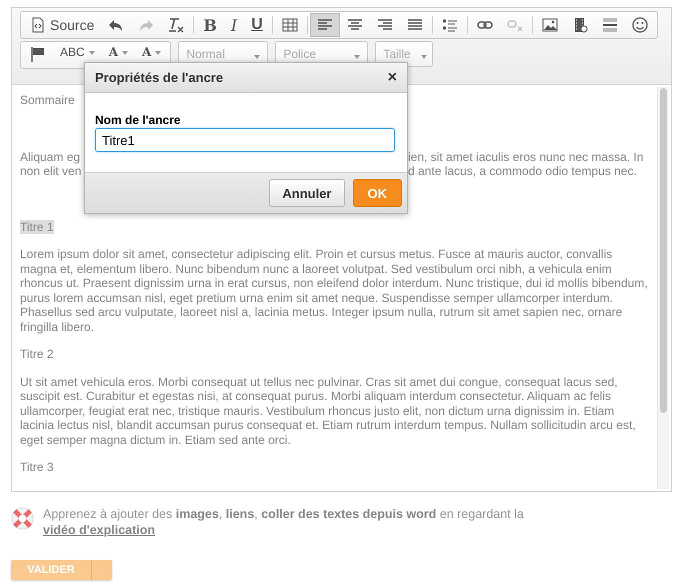  Describe the element at coordinates (306, 193) in the screenshot. I see `cancel-button: Annuler` at that location.